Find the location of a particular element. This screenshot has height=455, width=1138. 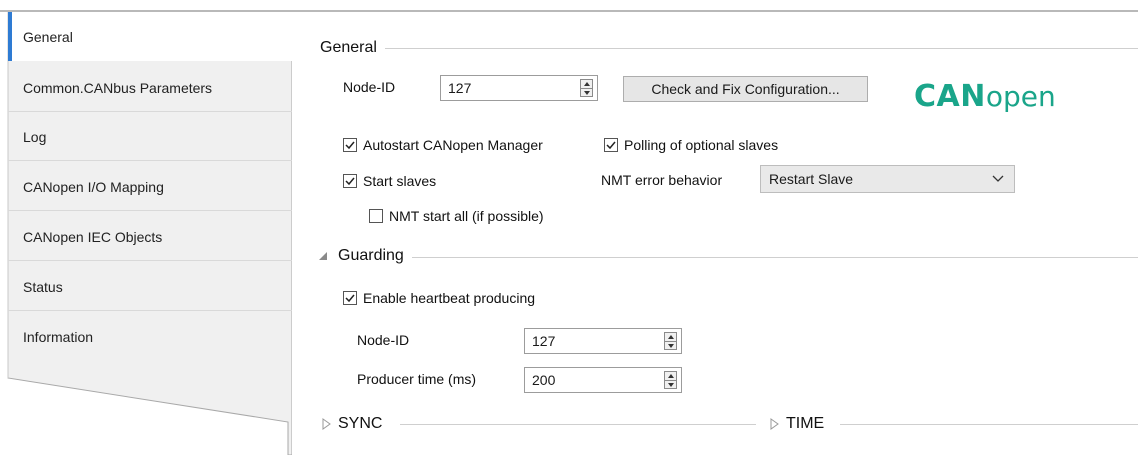

node-id-value: 127 is located at coordinates (460, 88).